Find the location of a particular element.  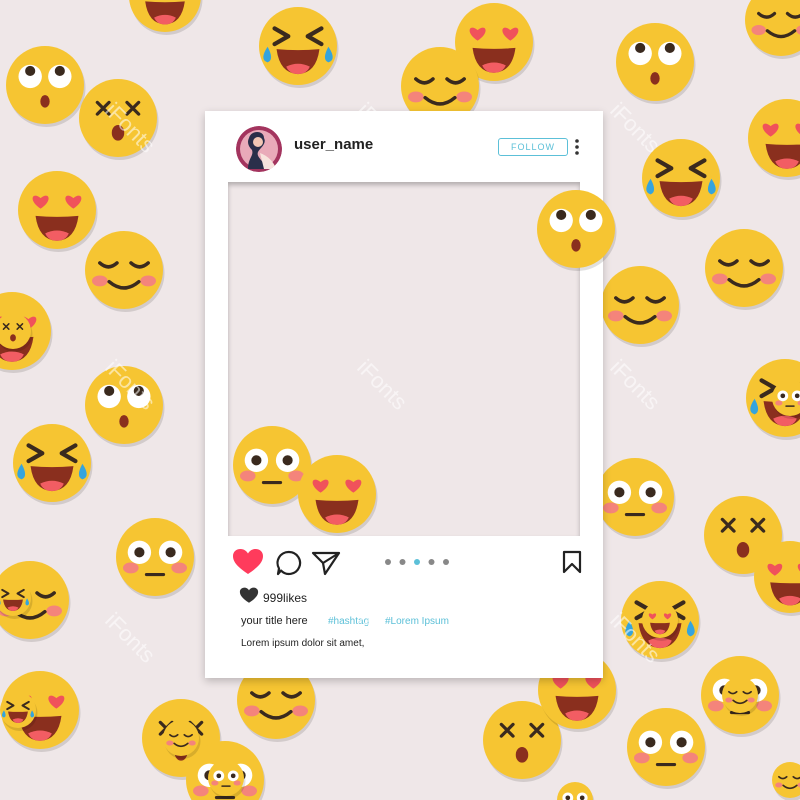

bookmark-icon is located at coordinates (572, 562).